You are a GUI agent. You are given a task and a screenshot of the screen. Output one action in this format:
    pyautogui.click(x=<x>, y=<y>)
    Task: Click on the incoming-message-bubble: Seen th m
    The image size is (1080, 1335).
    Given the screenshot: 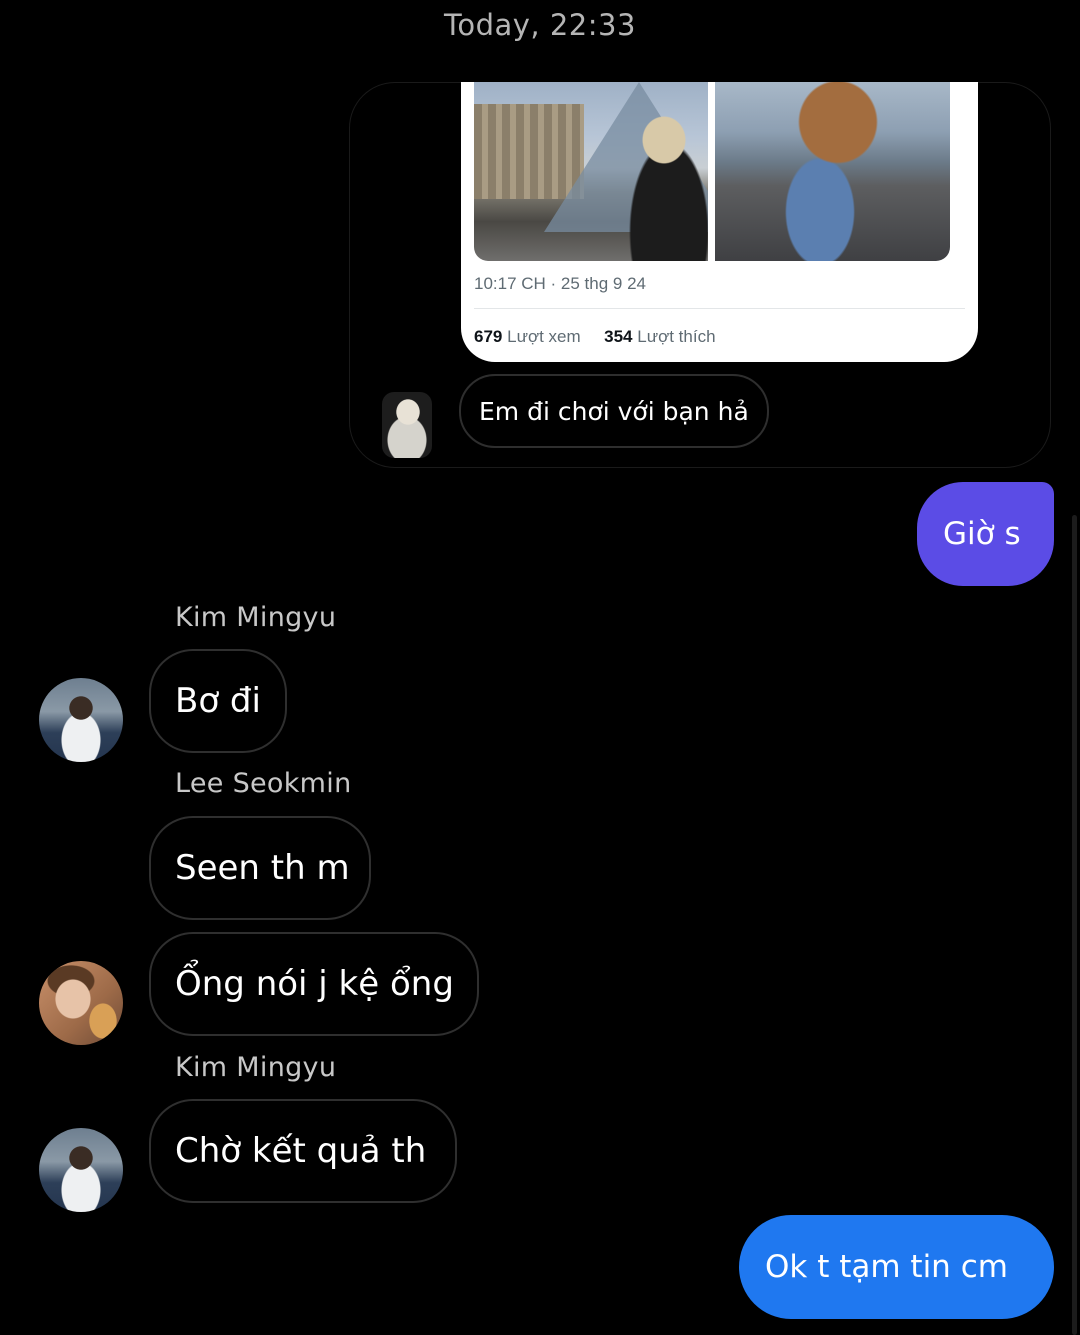 What is the action you would take?
    pyautogui.click(x=260, y=868)
    